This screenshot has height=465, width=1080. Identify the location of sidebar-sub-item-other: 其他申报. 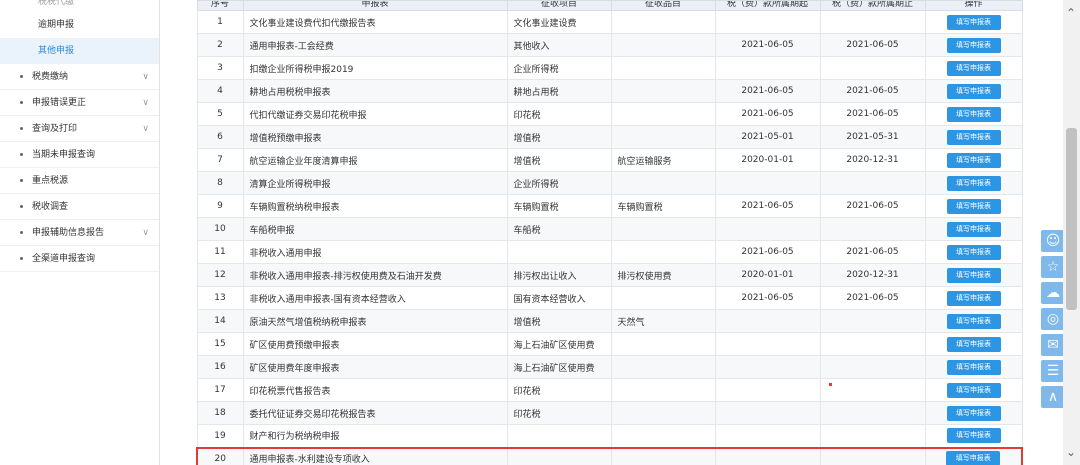
(79, 51).